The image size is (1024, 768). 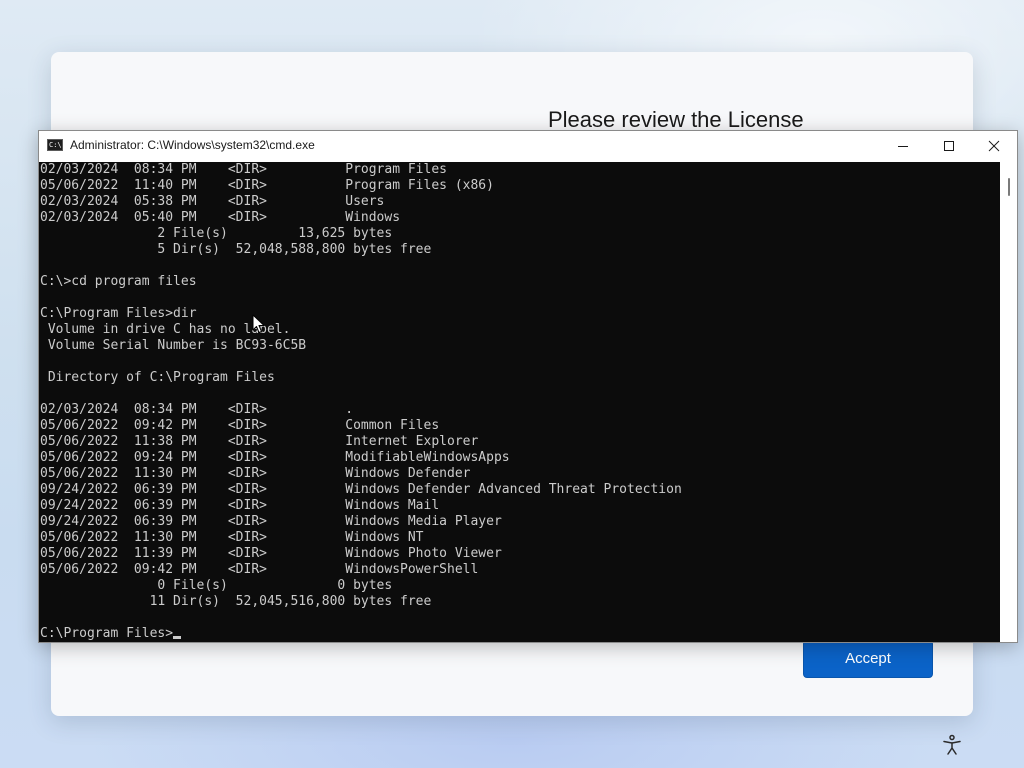 I want to click on console-line: 11 Dir(s) 52,045,516,800 bytes free, so click(x=290, y=601).